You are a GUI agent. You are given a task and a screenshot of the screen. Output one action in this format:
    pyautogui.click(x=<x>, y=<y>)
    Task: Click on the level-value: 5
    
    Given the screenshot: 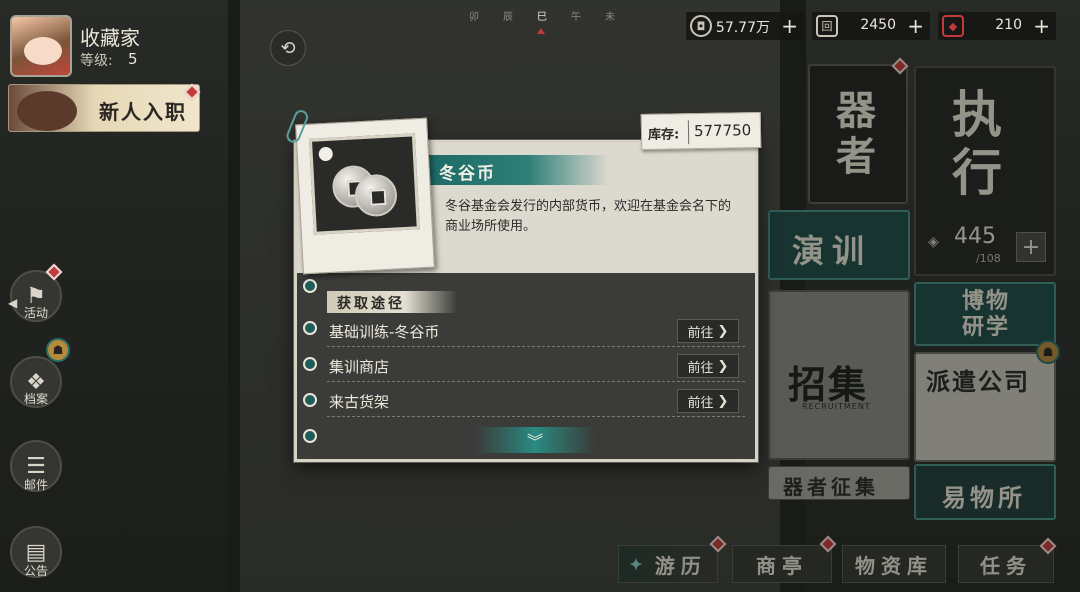 What is the action you would take?
    pyautogui.click(x=133, y=59)
    